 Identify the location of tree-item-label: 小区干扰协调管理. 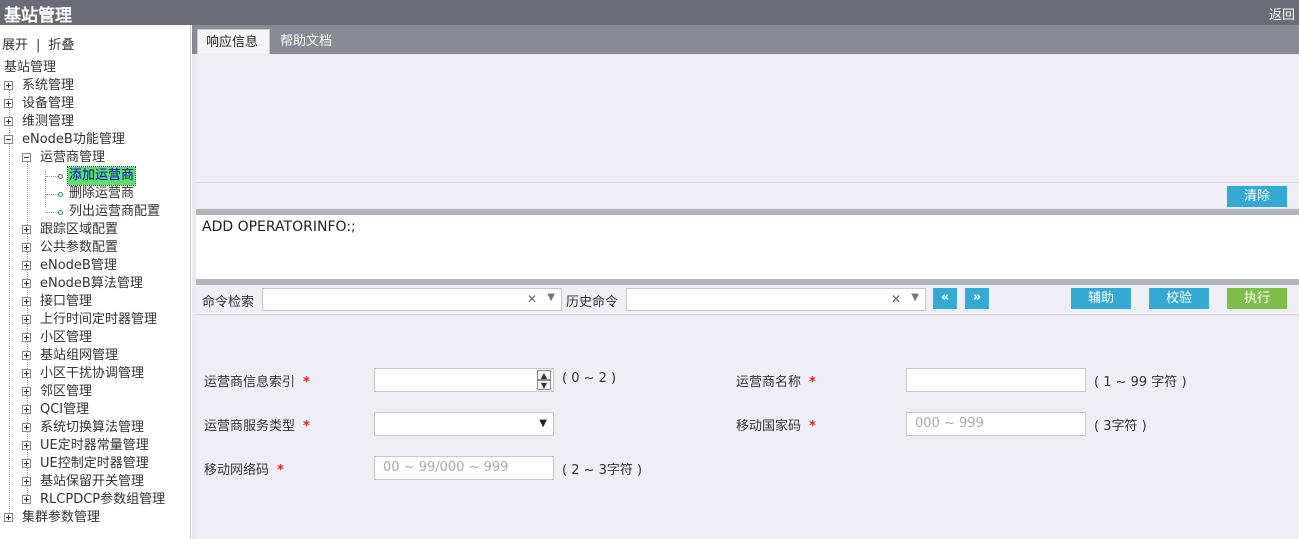
(92, 373).